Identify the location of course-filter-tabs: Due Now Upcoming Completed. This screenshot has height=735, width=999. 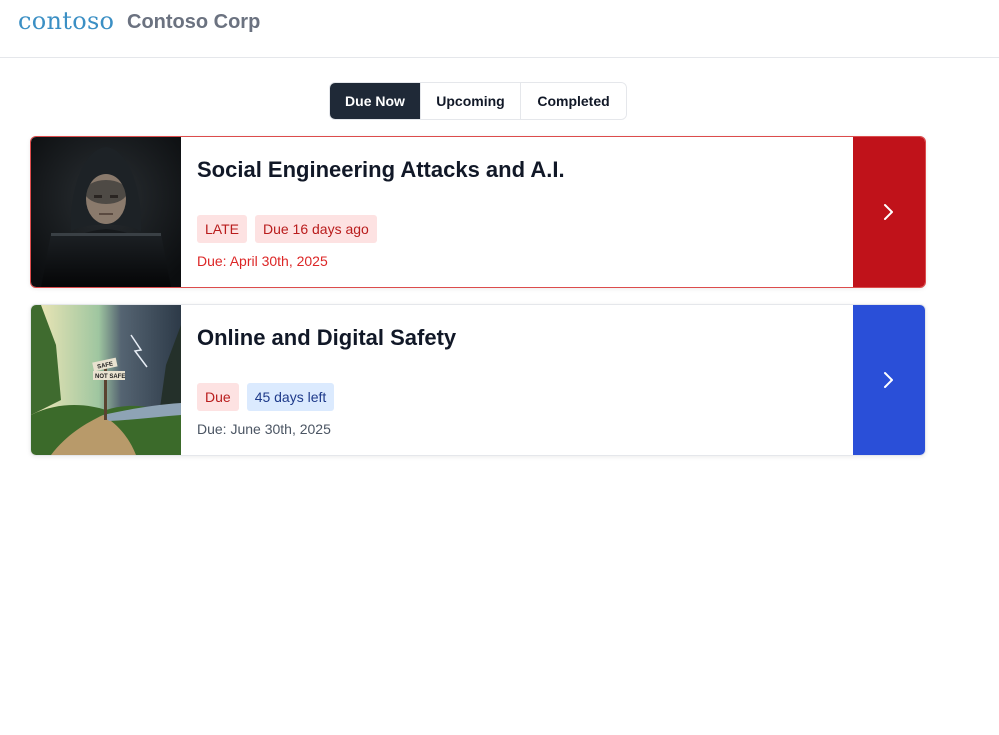
(478, 101).